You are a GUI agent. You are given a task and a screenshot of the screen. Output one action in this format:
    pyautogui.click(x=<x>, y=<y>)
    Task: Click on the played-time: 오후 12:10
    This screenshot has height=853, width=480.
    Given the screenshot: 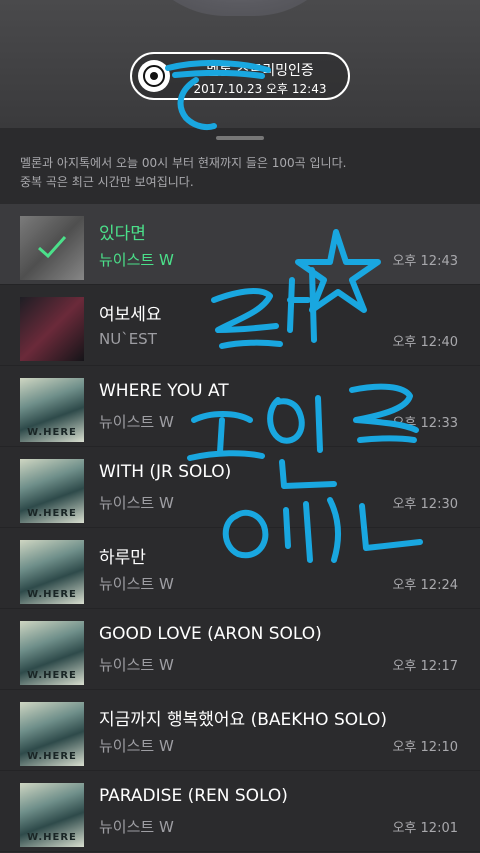 What is the action you would take?
    pyautogui.click(x=425, y=747)
    